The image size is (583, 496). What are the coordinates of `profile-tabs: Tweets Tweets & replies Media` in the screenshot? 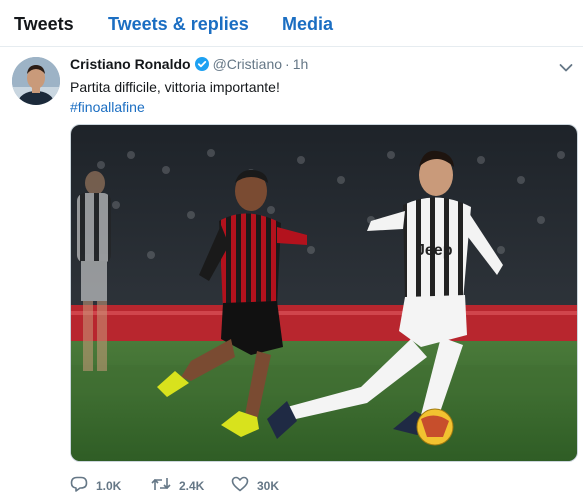 It's located at (291, 23).